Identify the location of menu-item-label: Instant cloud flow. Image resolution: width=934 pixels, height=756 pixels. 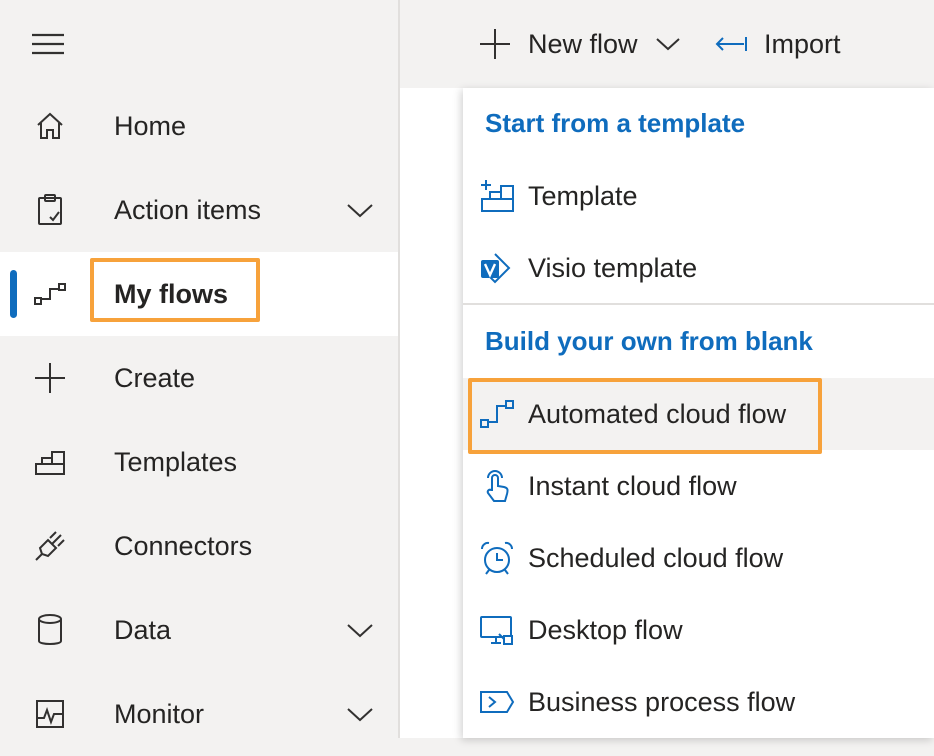
(632, 486).